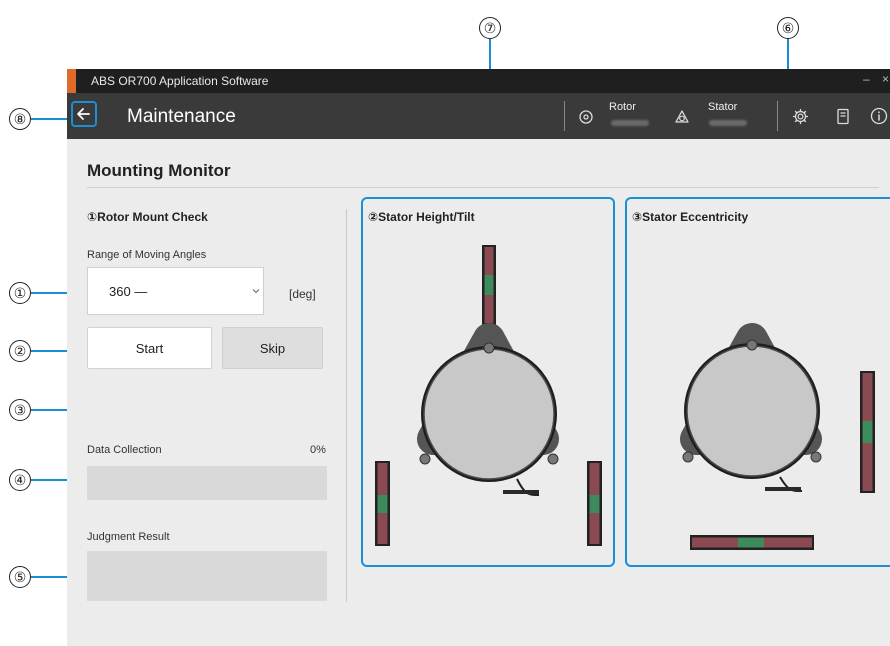 This screenshot has height=646, width=890. Describe the element at coordinates (788, 28) in the screenshot. I see `callout-6: ⑥` at that location.